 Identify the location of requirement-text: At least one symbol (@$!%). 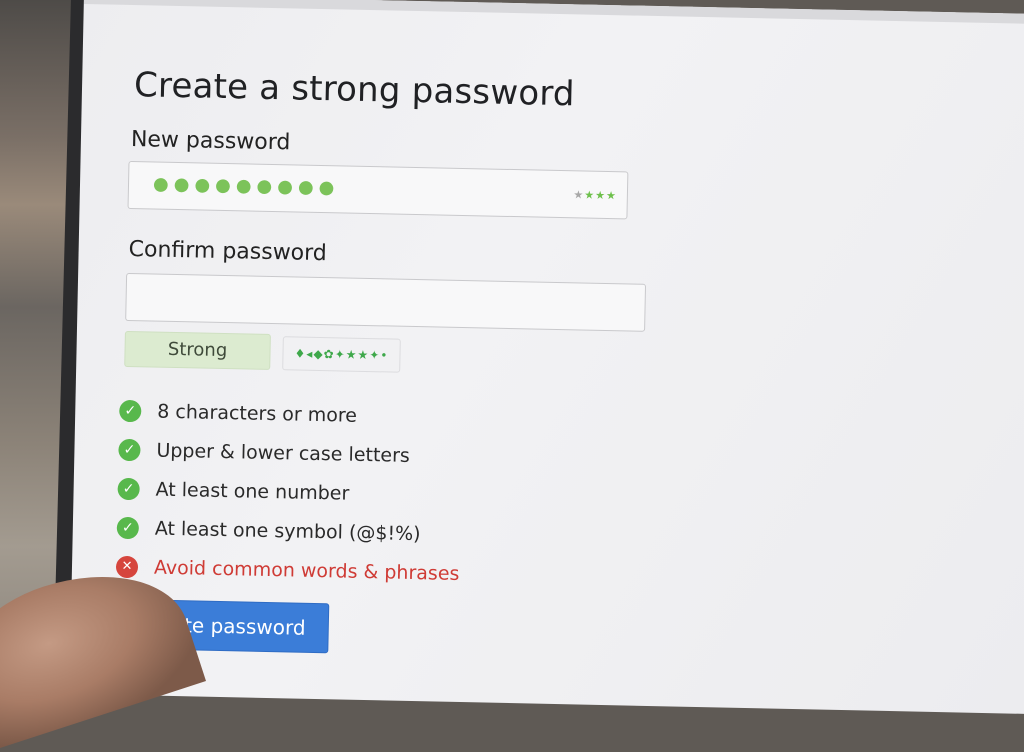
(287, 531).